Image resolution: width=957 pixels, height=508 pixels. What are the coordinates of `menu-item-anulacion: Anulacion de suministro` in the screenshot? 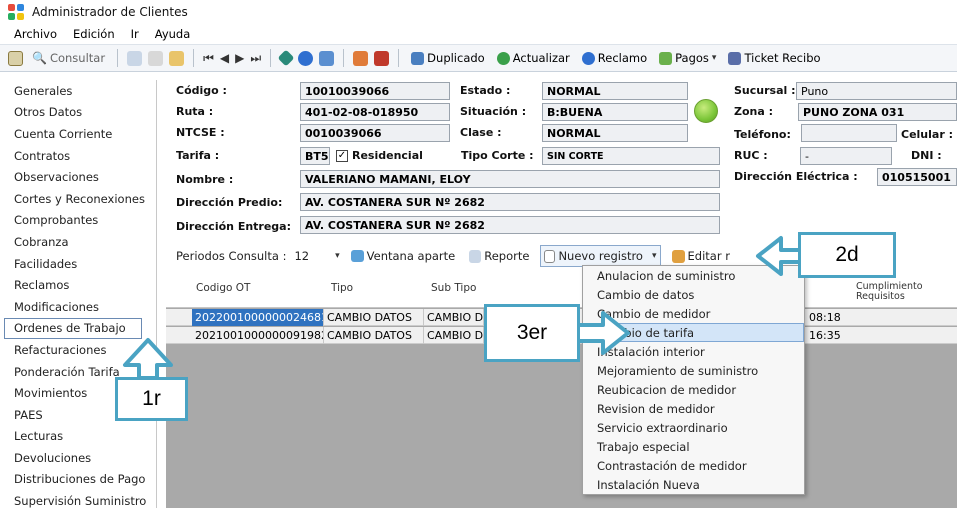 It's located at (693, 275).